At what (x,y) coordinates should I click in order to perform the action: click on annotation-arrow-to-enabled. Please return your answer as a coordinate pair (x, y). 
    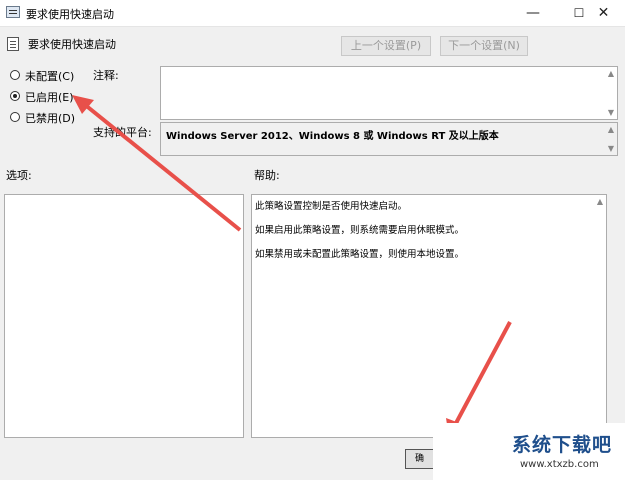
    Looking at the image, I should click on (157, 163).